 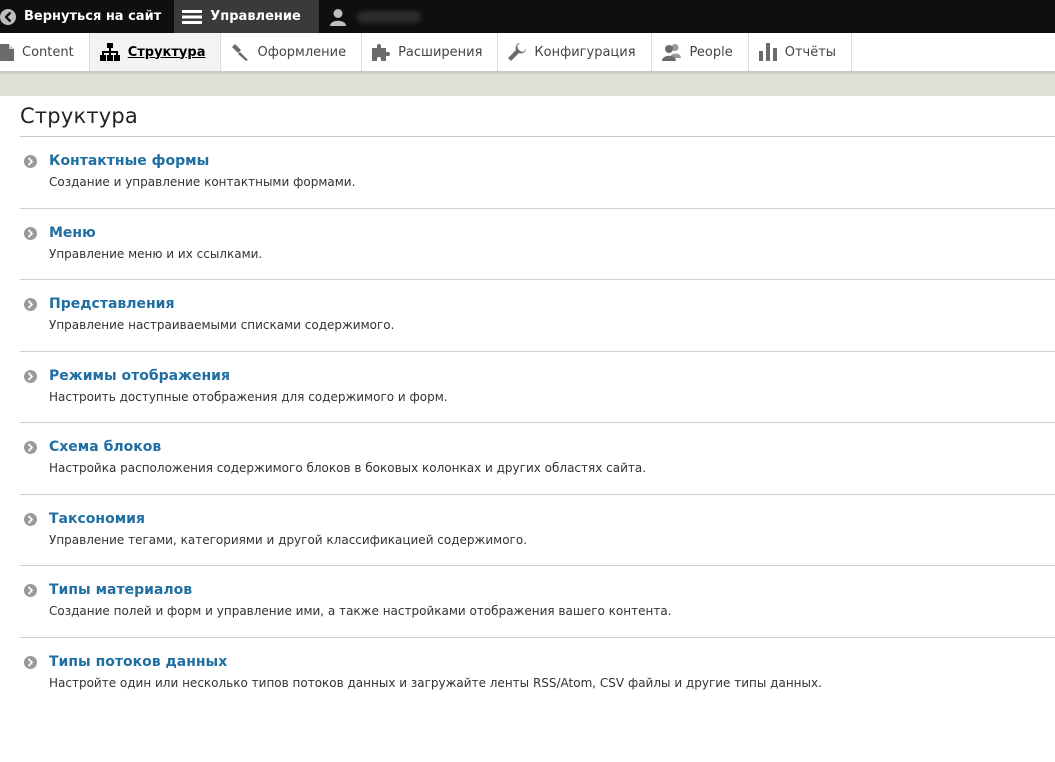 What do you see at coordinates (302, 52) in the screenshot?
I see `tray-item-label: Оформление` at bounding box center [302, 52].